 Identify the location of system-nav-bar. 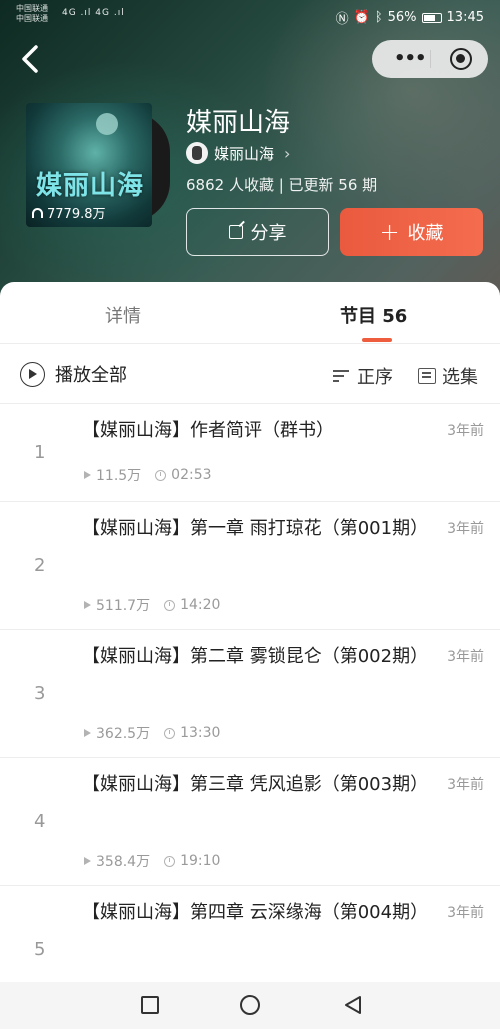
(250, 1005).